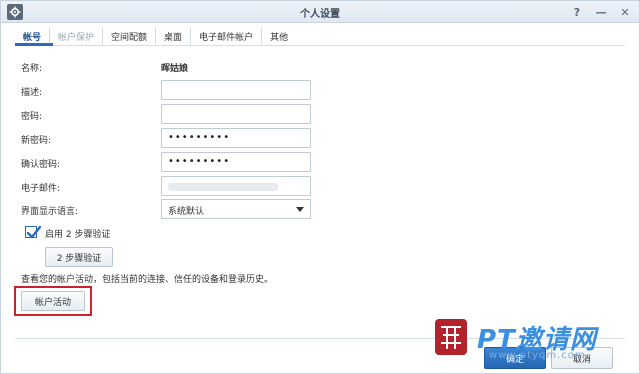 The height and width of the screenshot is (374, 640). I want to click on confirm-password-label: 确认密码:, so click(41, 165).